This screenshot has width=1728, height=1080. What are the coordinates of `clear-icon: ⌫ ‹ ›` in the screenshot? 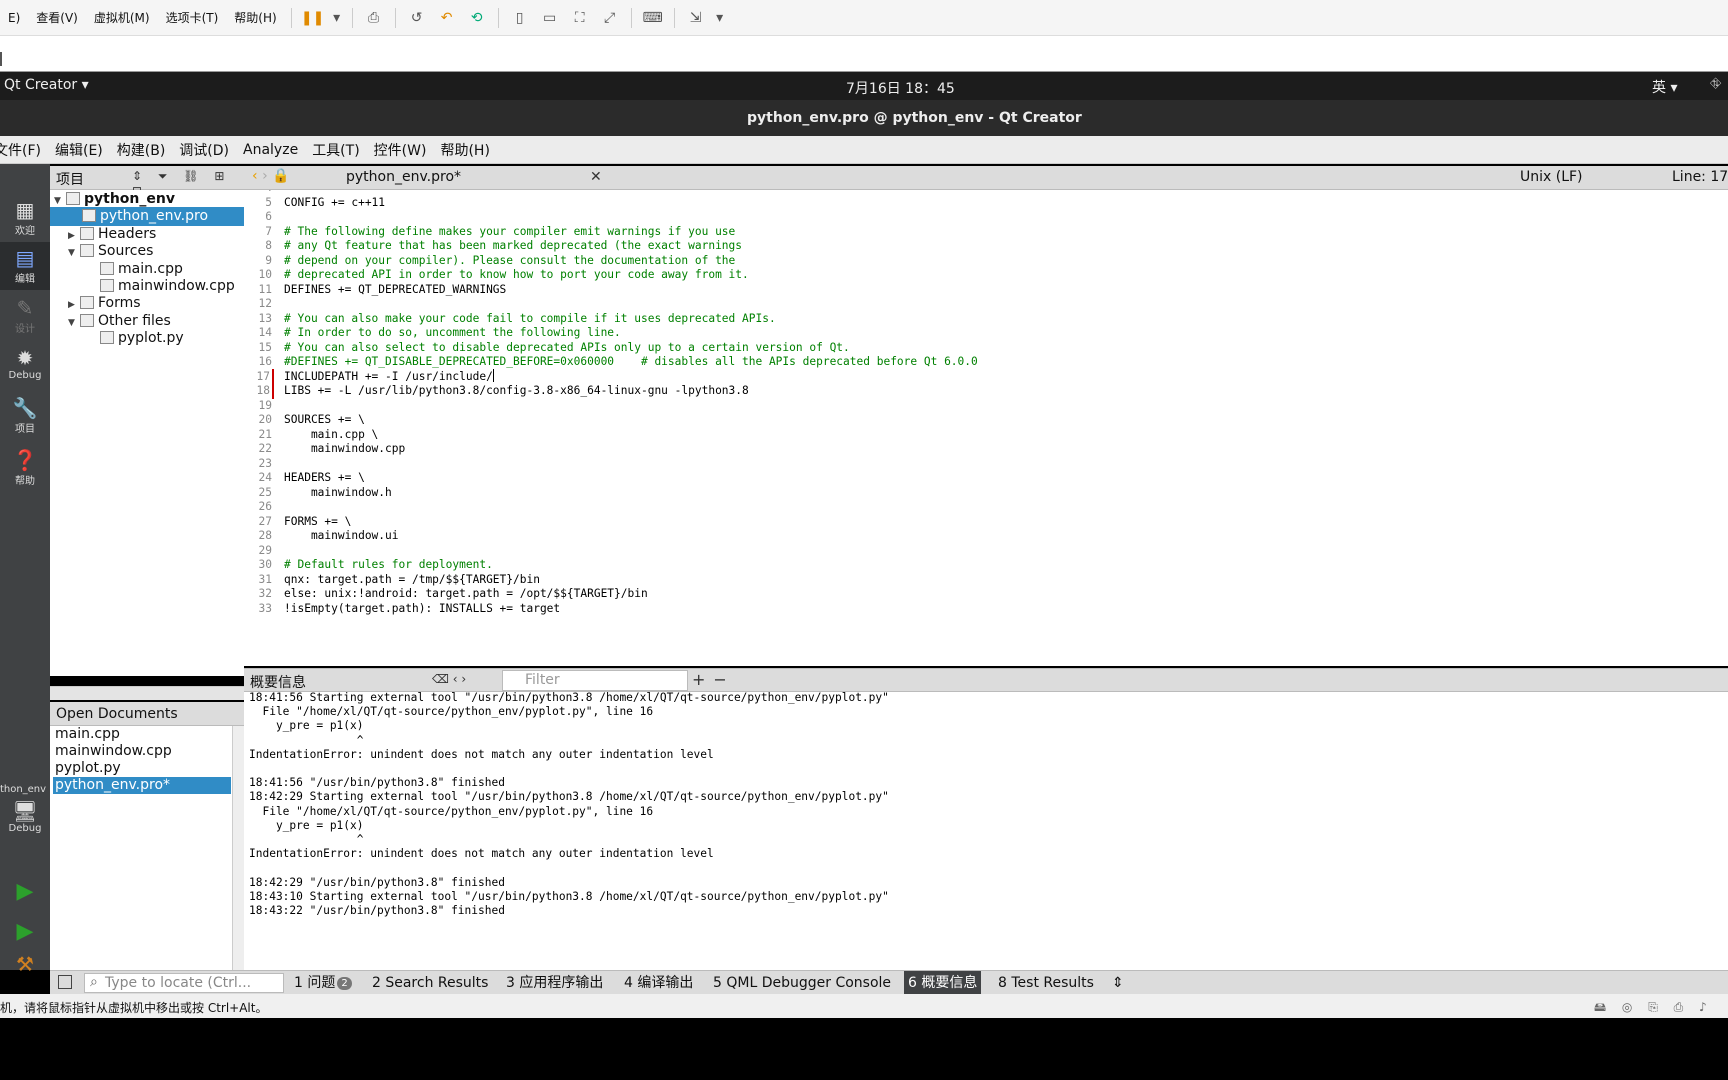 It's located at (449, 679).